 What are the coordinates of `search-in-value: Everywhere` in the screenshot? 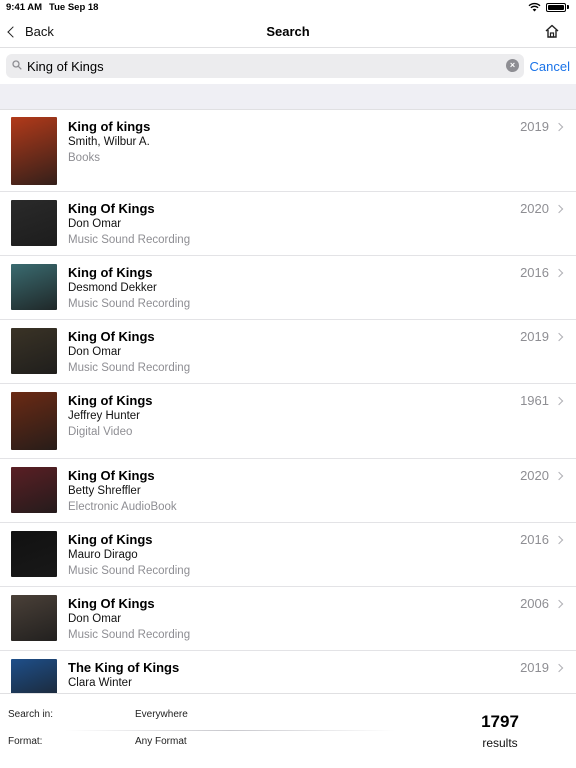 It's located at (161, 714).